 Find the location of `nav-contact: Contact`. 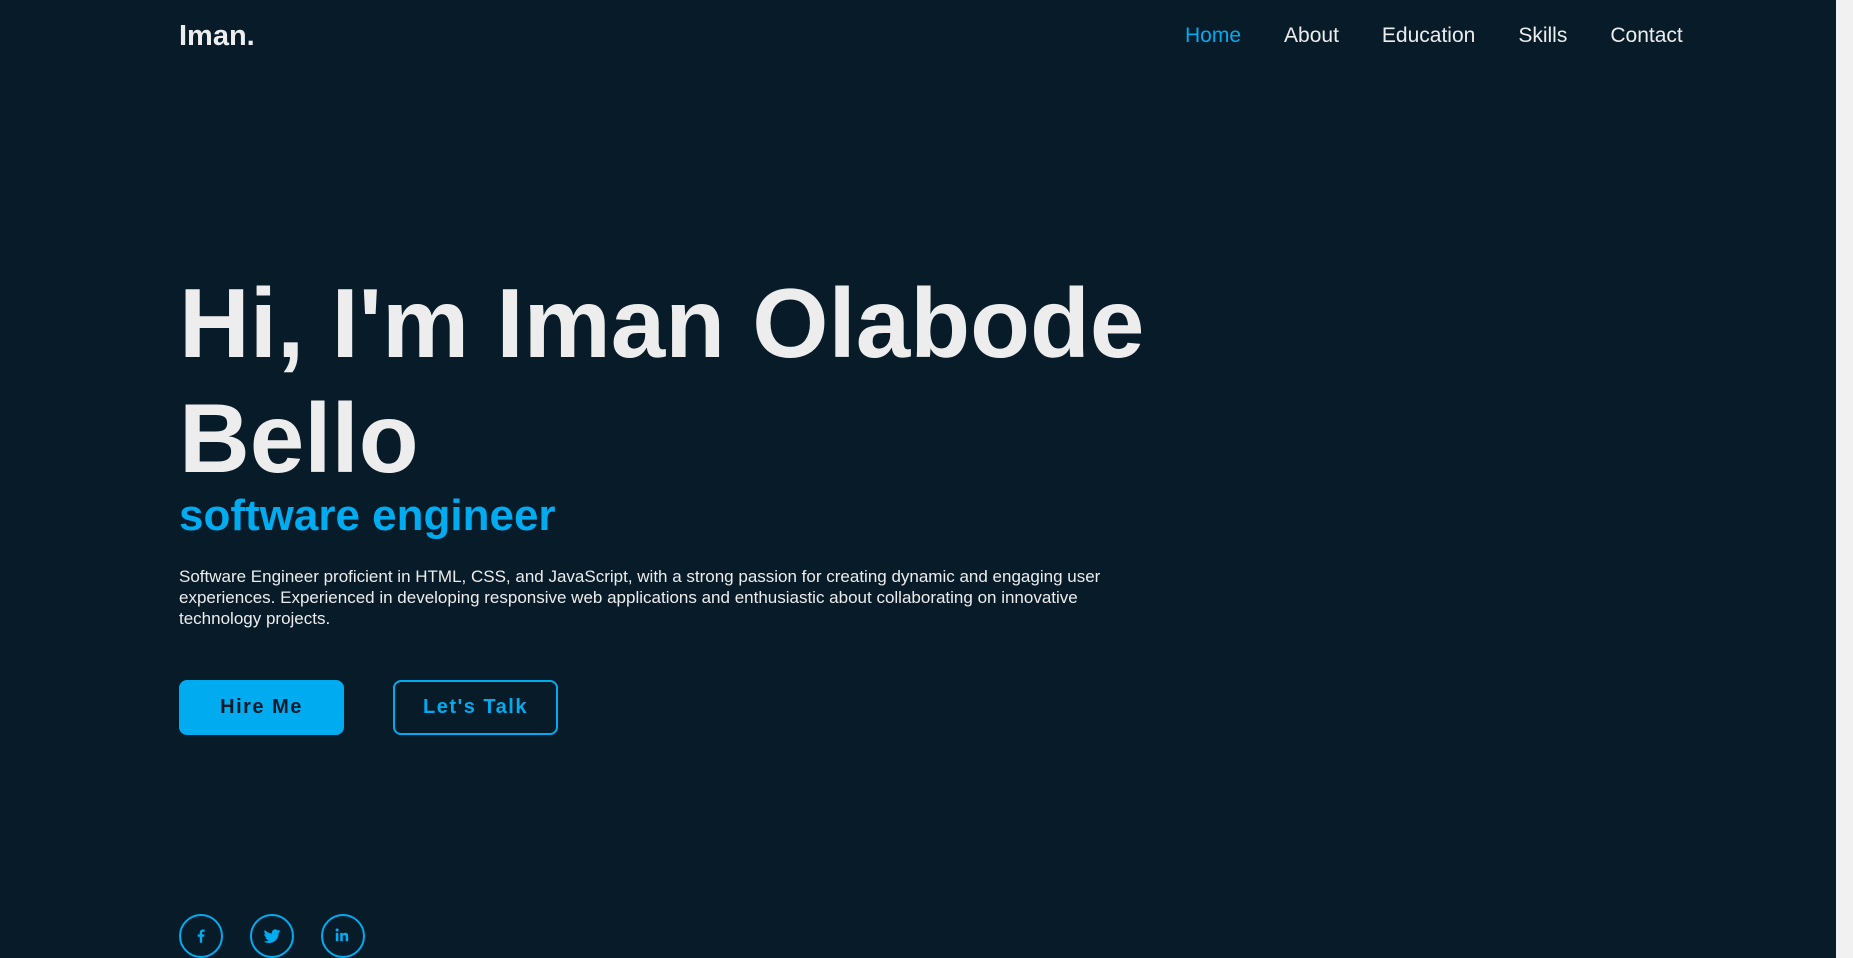

nav-contact: Contact is located at coordinates (1646, 36).